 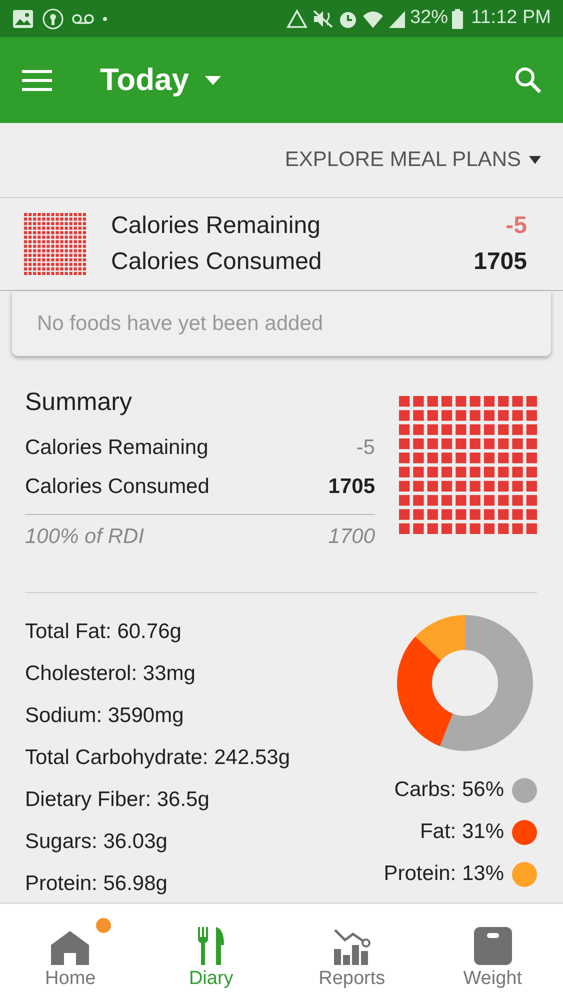 I want to click on battery-icon, so click(x=458, y=18).